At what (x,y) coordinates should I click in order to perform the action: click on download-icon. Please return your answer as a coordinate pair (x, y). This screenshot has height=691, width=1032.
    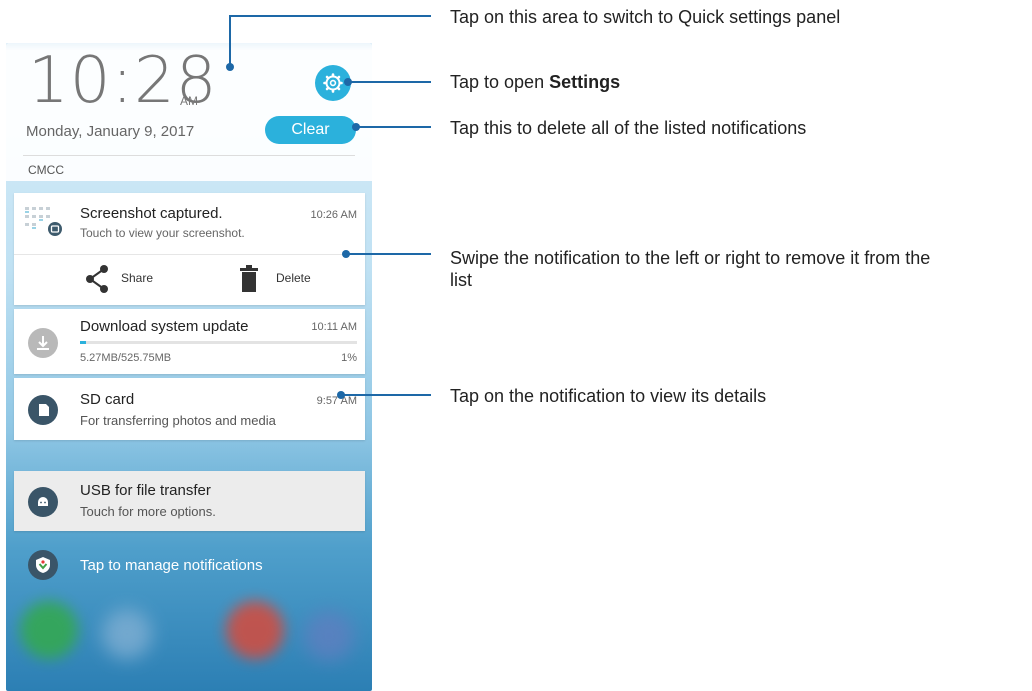
    Looking at the image, I should click on (43, 343).